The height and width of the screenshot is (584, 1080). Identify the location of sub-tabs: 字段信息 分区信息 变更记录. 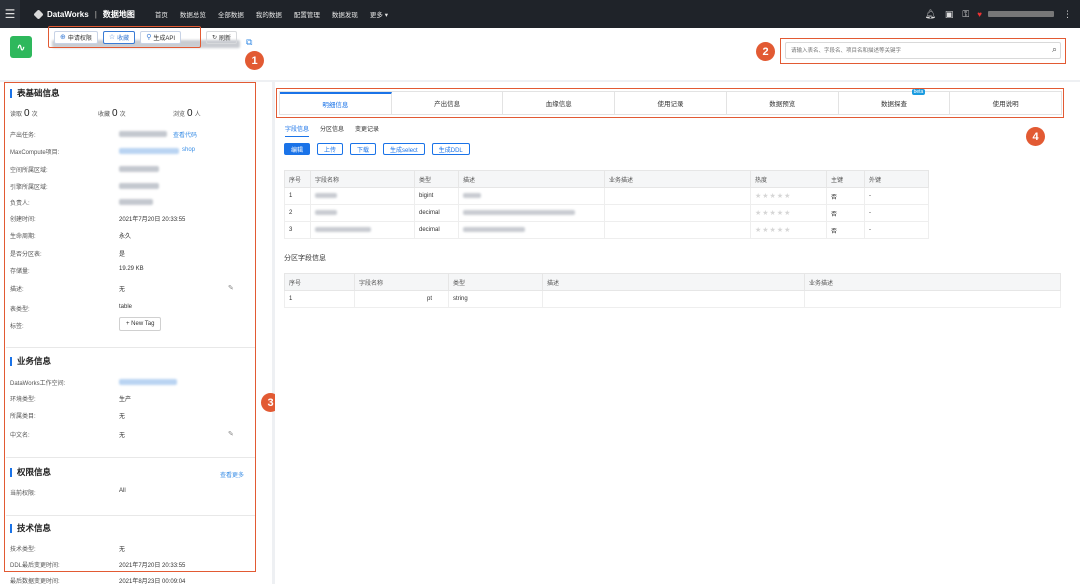
(332, 130).